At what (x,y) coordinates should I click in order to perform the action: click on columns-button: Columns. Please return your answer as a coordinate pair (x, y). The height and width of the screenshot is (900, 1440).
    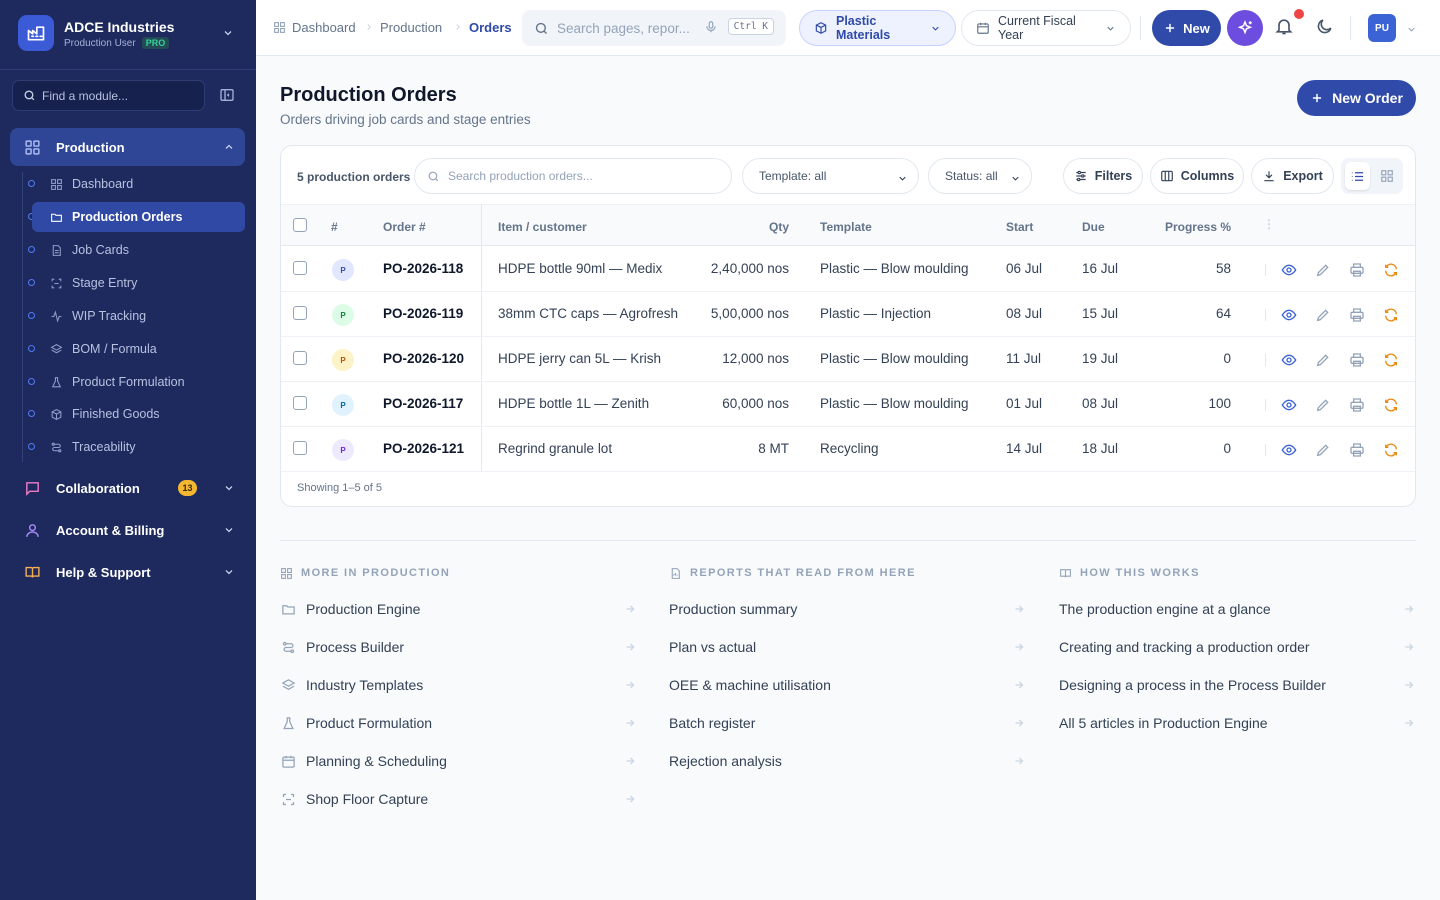
    Looking at the image, I should click on (1197, 176).